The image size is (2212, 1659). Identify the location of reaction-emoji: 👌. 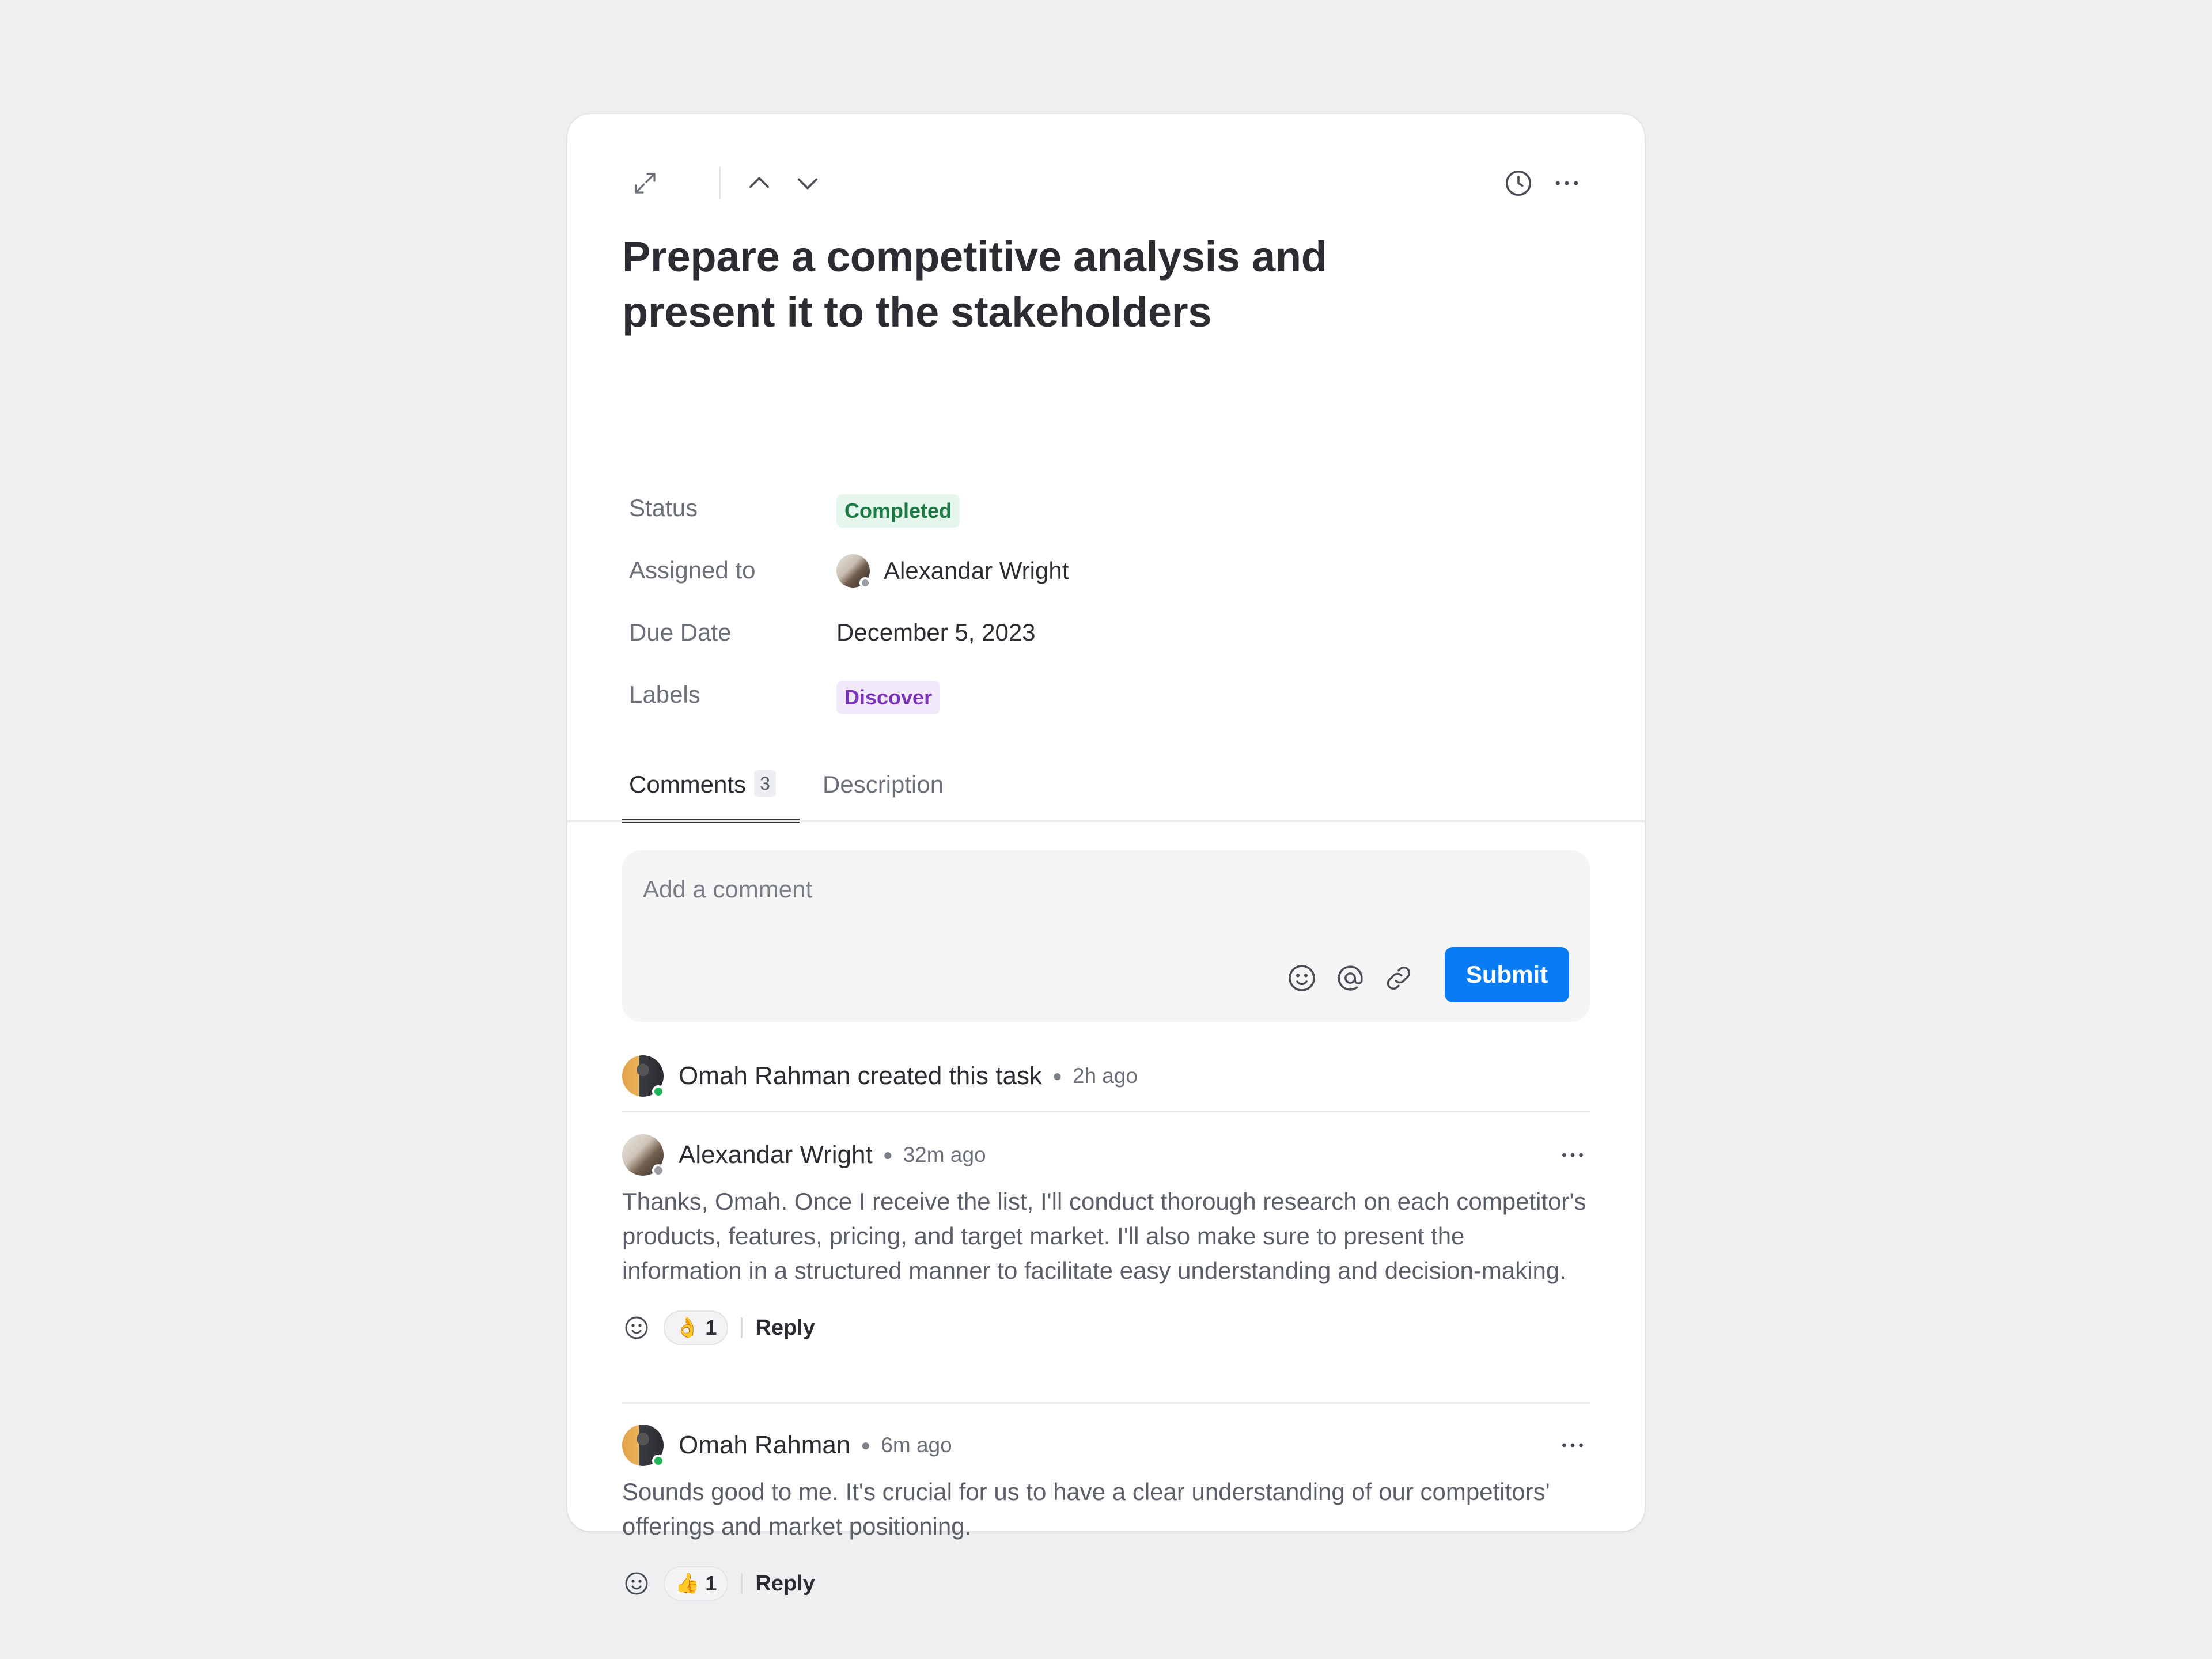
(687, 1328).